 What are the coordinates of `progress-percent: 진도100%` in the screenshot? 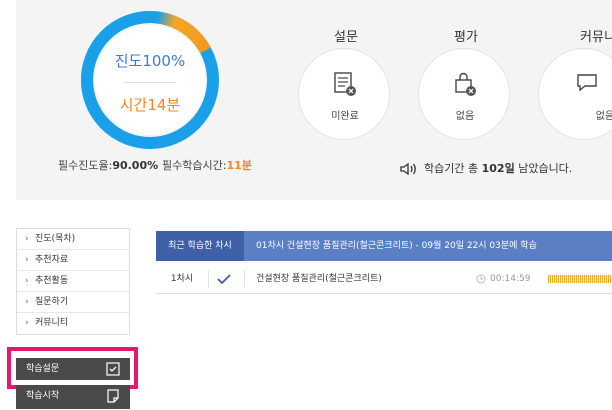 It's located at (150, 61).